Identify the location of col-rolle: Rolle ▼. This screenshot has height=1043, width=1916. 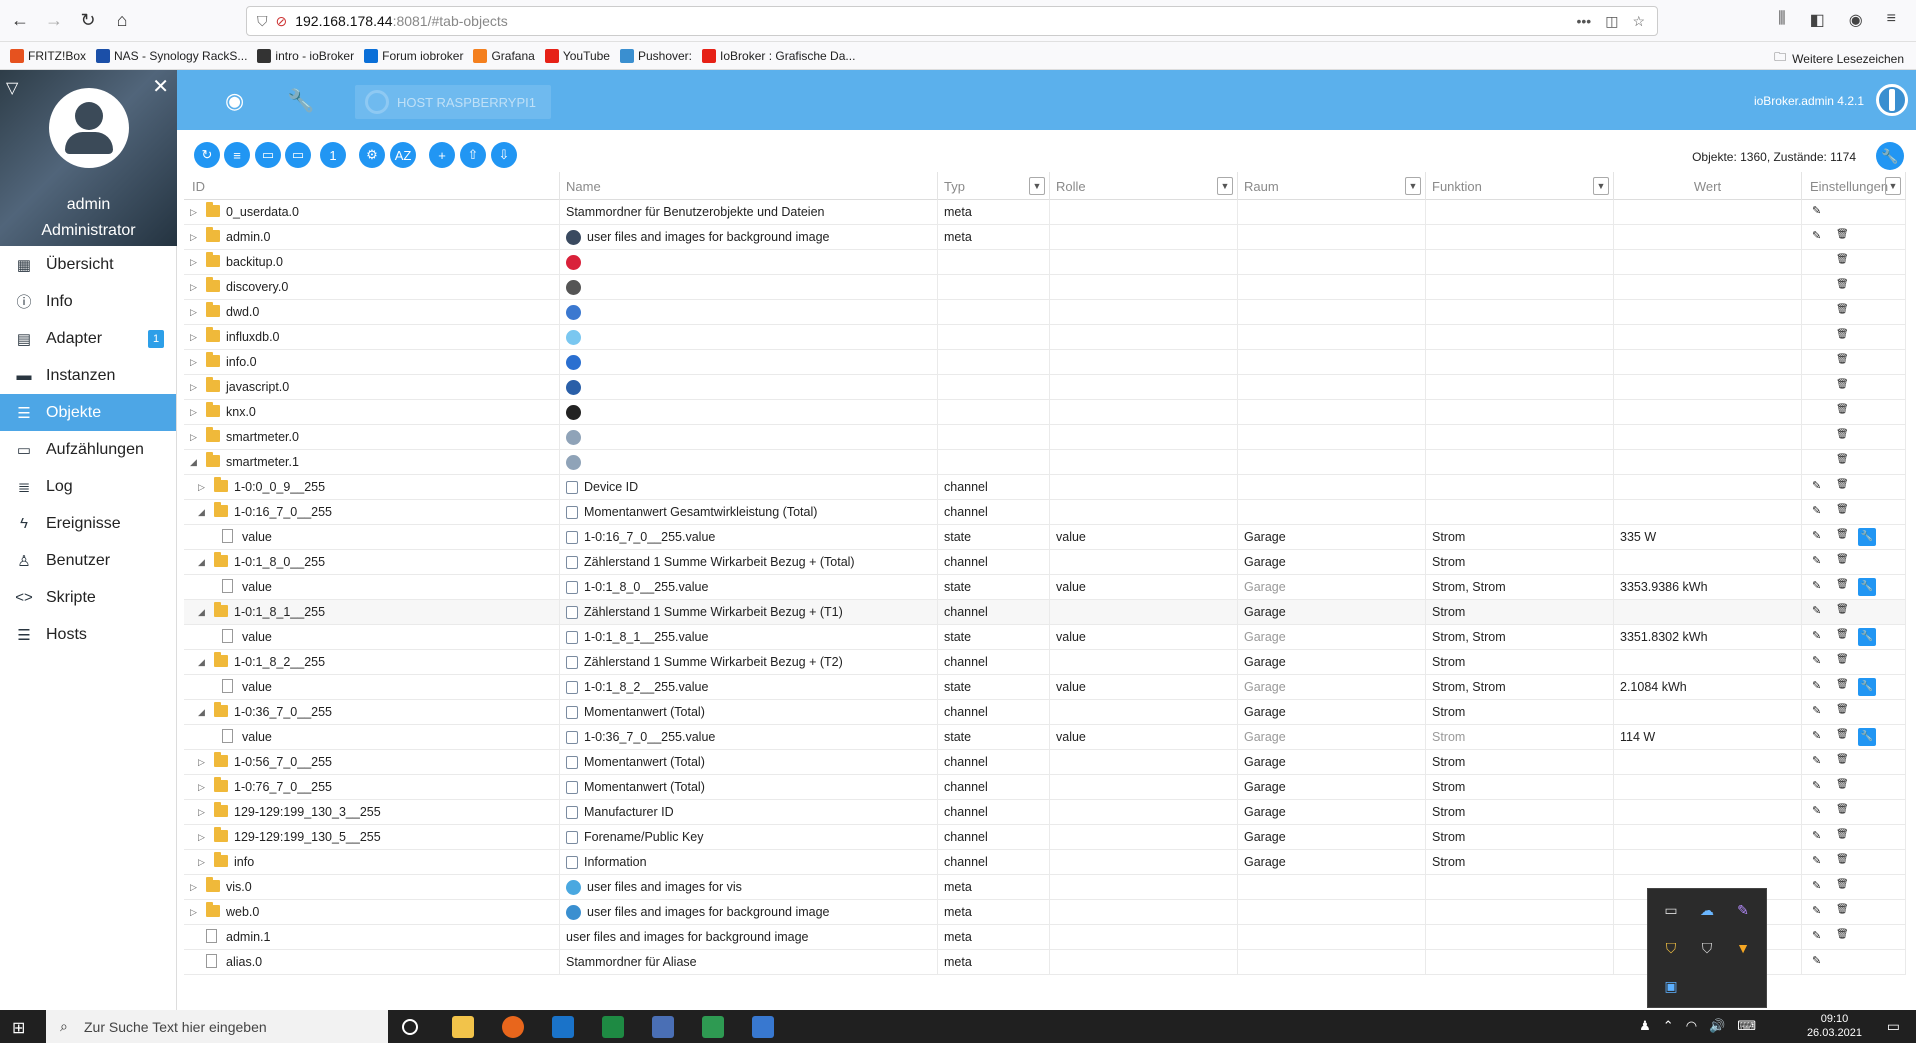
(1144, 186).